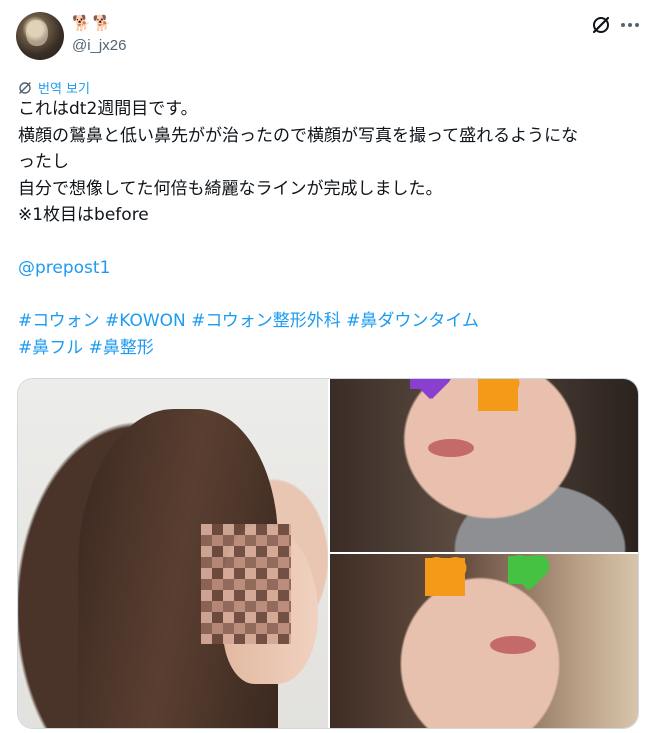 Image resolution: width=655 pixels, height=733 pixels. What do you see at coordinates (43, 162) in the screenshot?
I see `tweet-line: ったし` at bounding box center [43, 162].